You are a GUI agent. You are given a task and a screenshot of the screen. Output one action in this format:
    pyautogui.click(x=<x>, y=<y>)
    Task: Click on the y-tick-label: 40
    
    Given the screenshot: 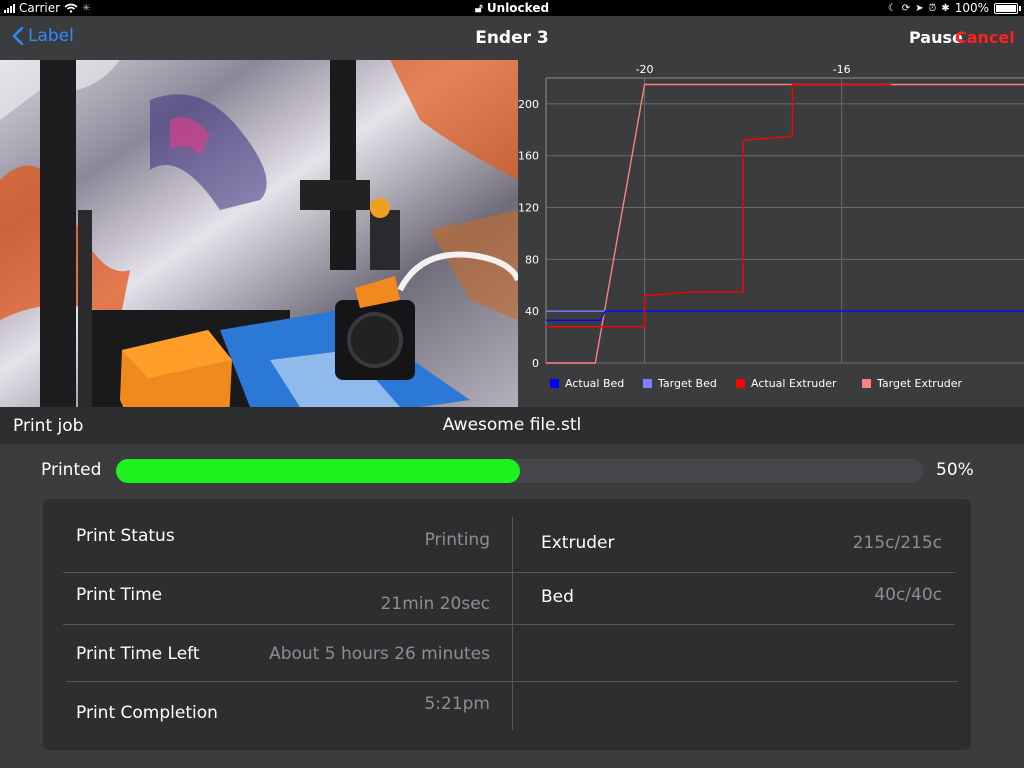 What is the action you would take?
    pyautogui.click(x=532, y=311)
    